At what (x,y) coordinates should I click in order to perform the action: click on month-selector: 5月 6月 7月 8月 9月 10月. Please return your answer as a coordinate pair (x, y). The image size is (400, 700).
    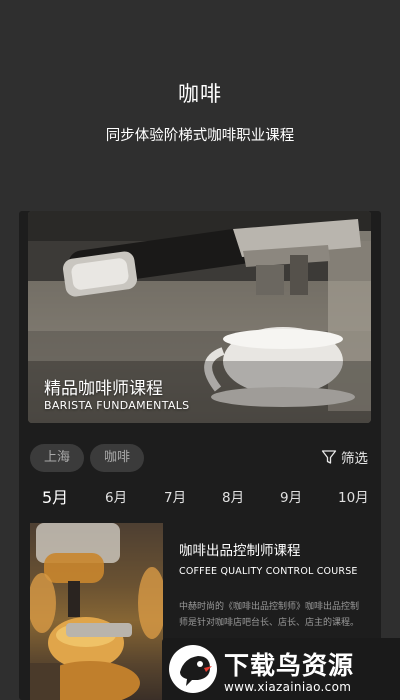
    Looking at the image, I should click on (200, 501).